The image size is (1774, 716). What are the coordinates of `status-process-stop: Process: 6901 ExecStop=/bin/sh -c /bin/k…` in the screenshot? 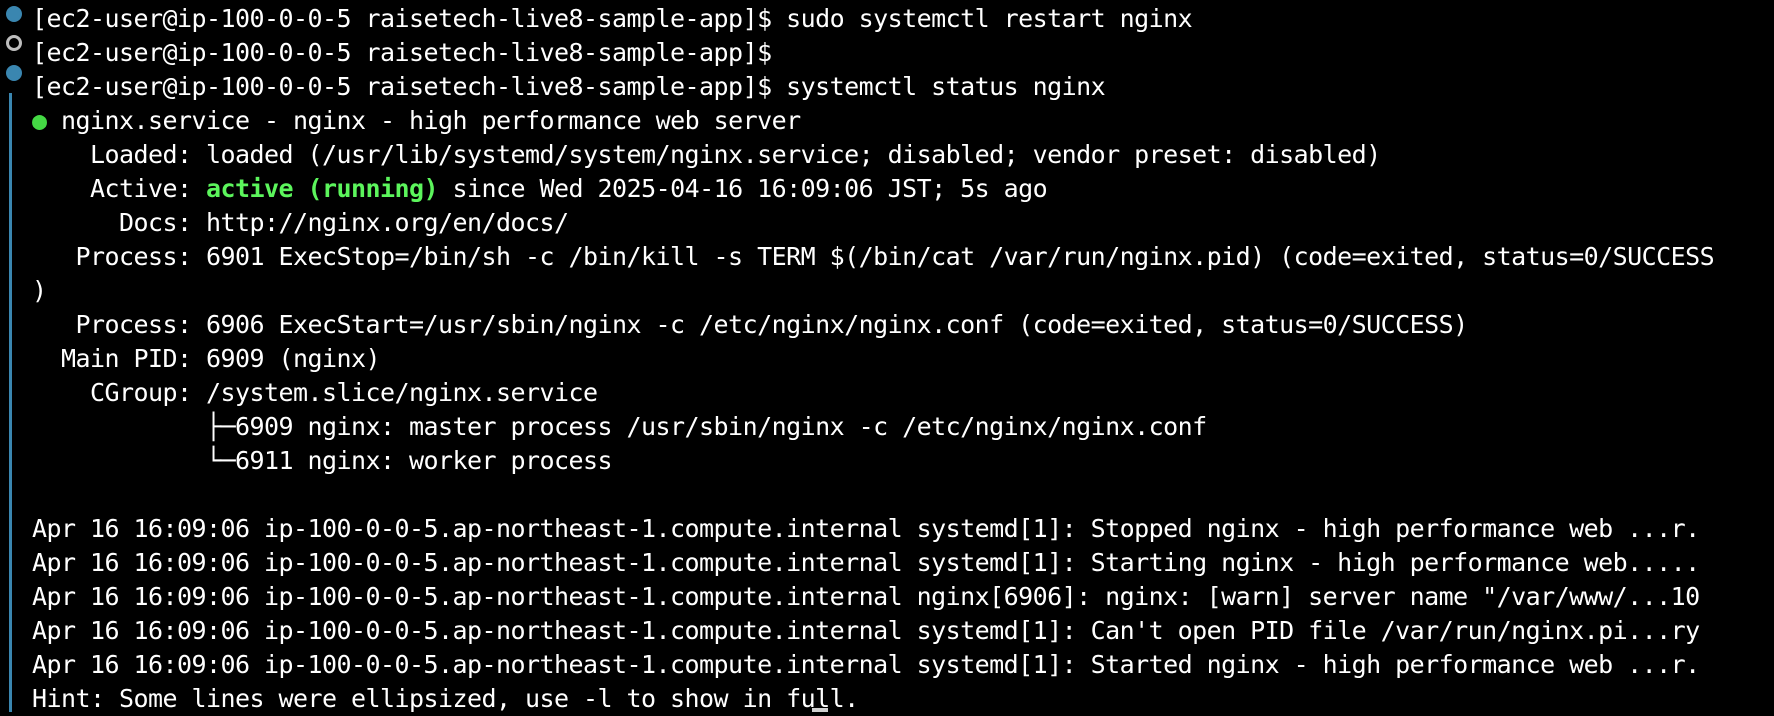 It's located at (873, 256).